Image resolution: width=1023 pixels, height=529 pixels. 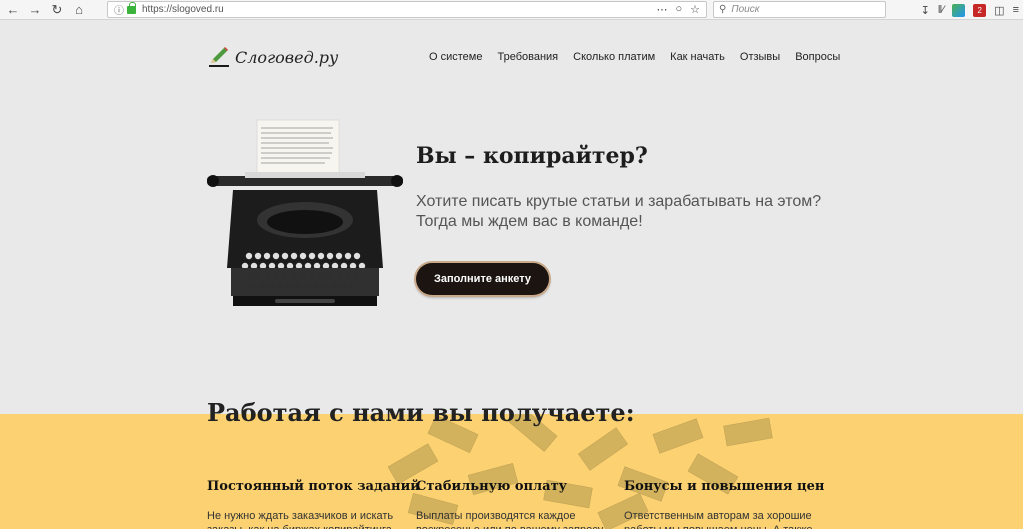 I want to click on extension-badge: 2, so click(x=979, y=10).